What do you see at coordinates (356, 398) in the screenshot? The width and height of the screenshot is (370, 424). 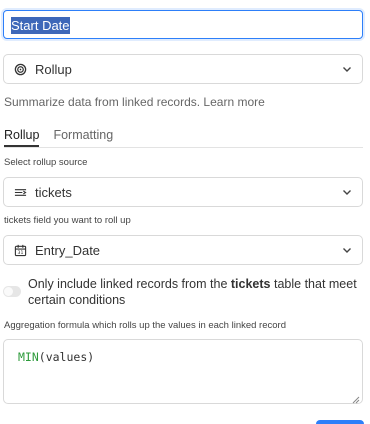 I see `resize-handle-icon` at bounding box center [356, 398].